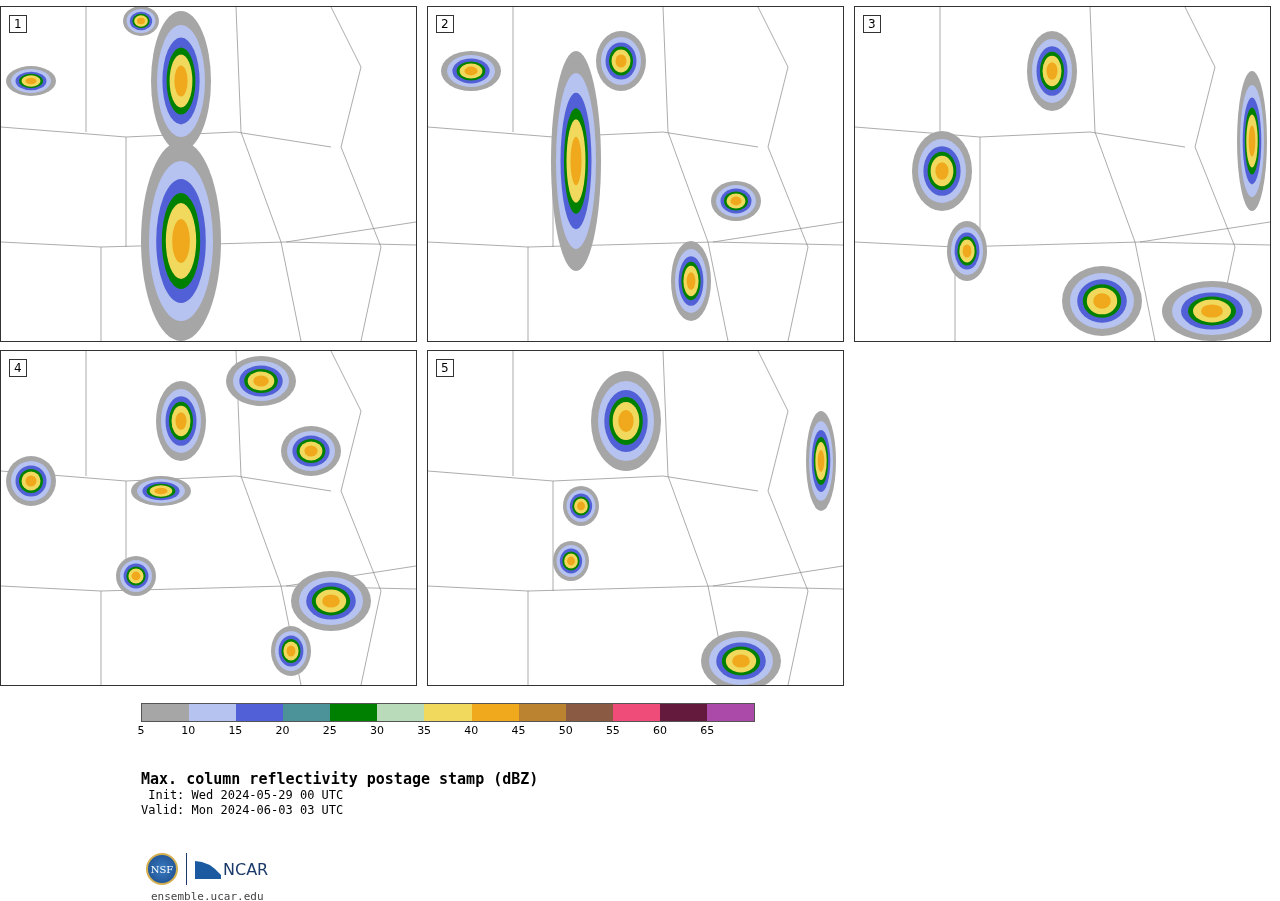 The height and width of the screenshot is (901, 1280). I want to click on tick-label: 15, so click(235, 730).